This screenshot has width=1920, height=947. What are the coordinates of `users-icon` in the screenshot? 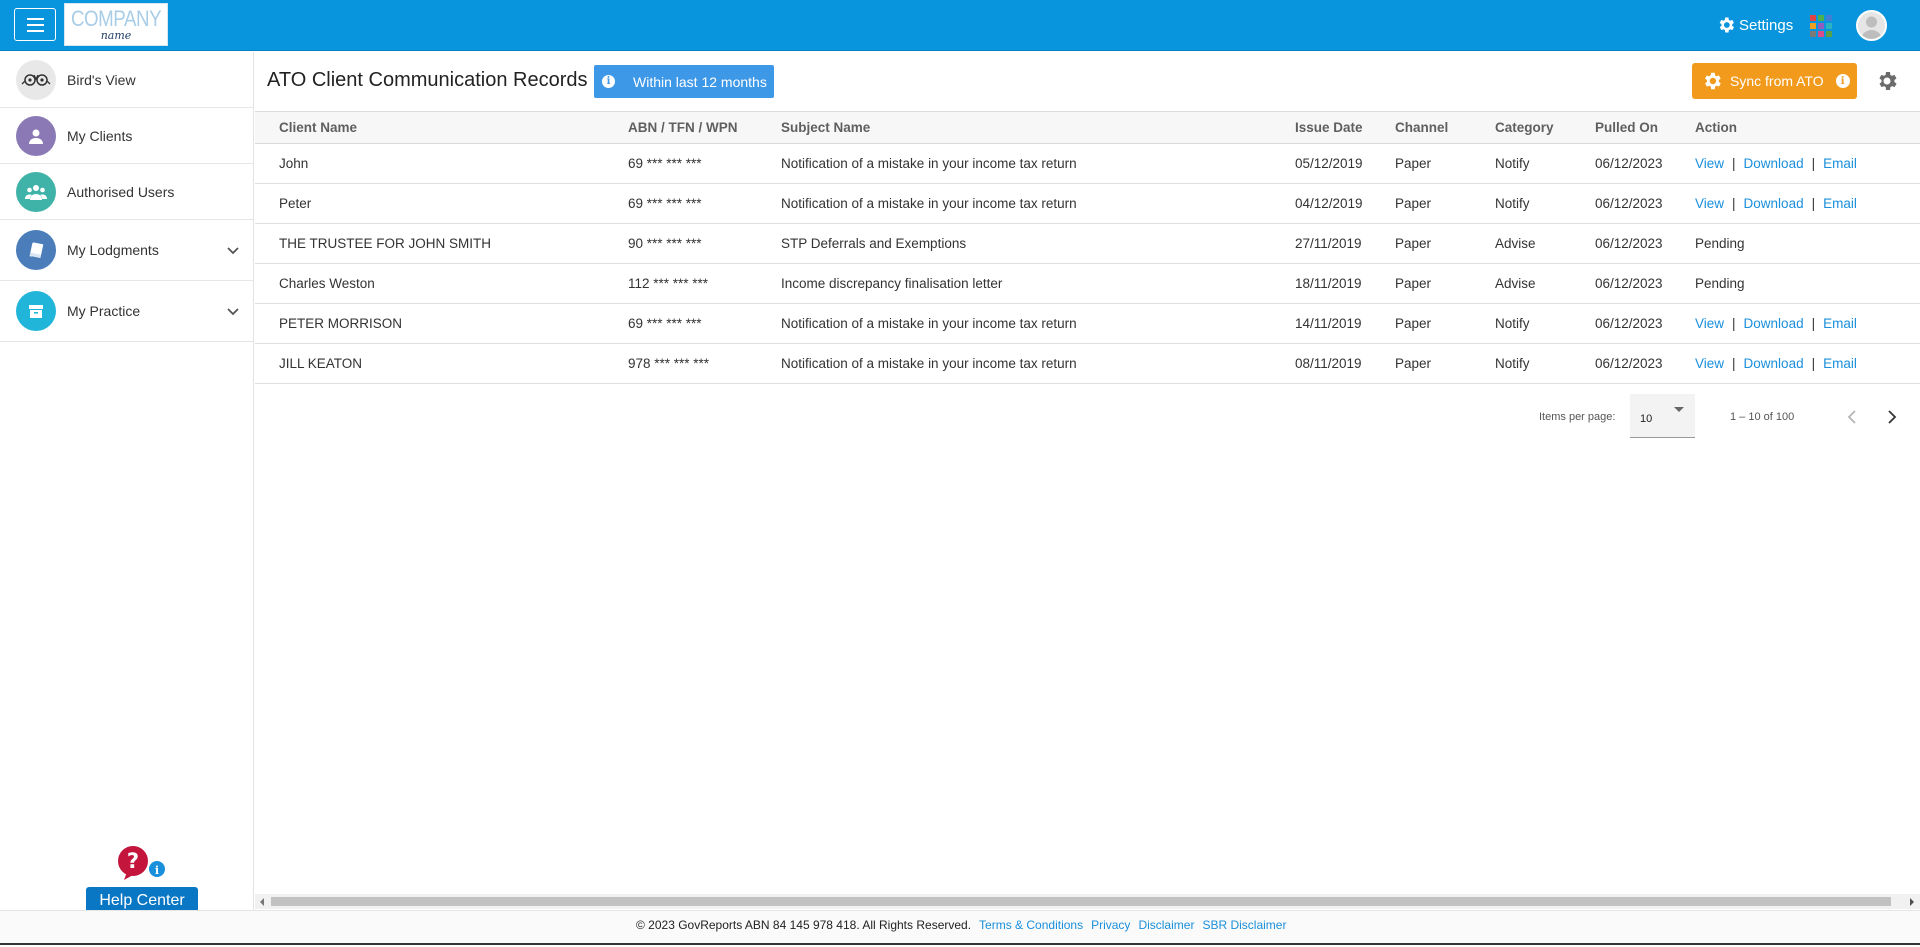 It's located at (36, 191).